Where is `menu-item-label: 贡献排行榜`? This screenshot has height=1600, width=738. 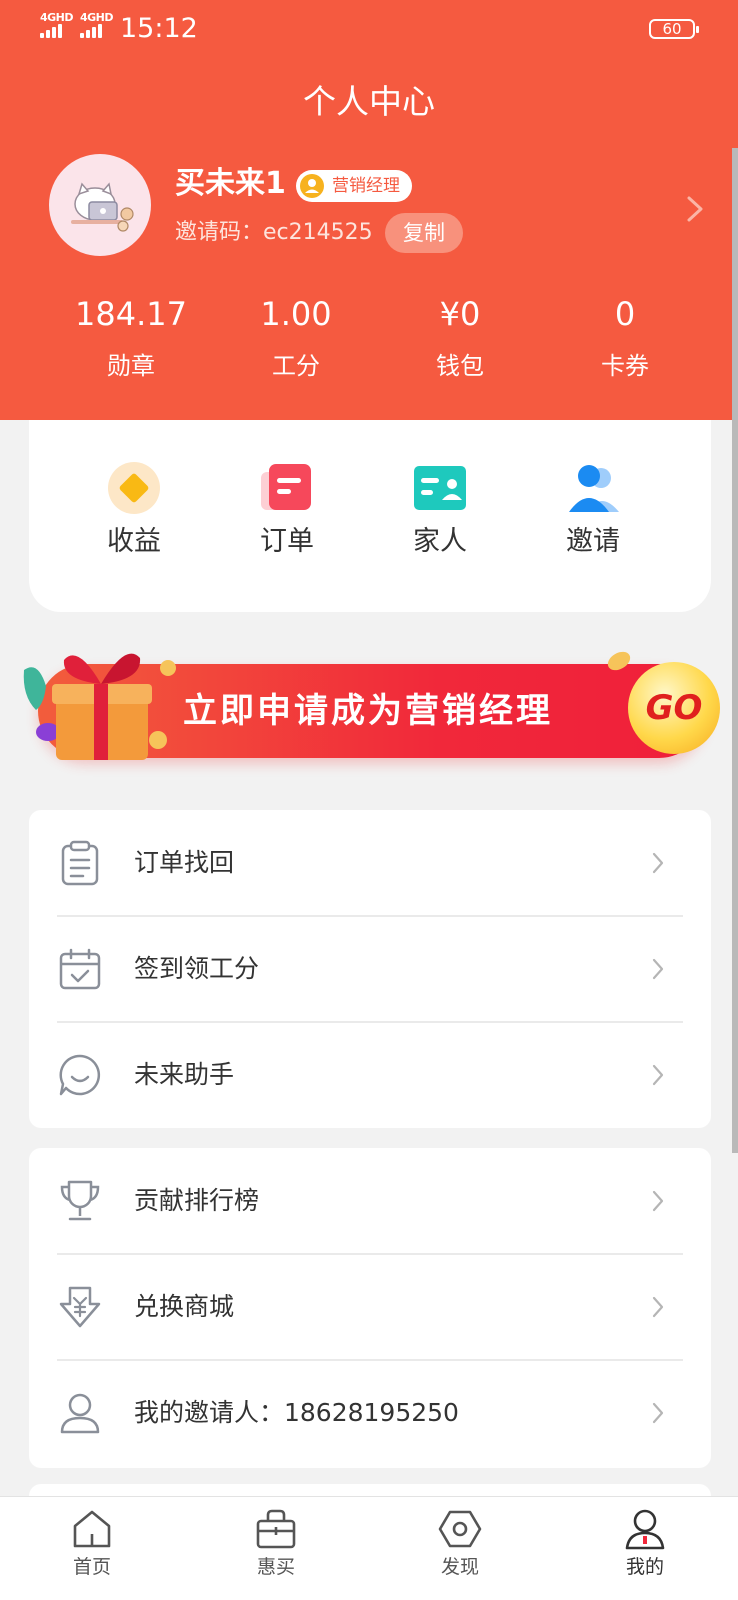
menu-item-label: 贡献排行榜 is located at coordinates (197, 1200).